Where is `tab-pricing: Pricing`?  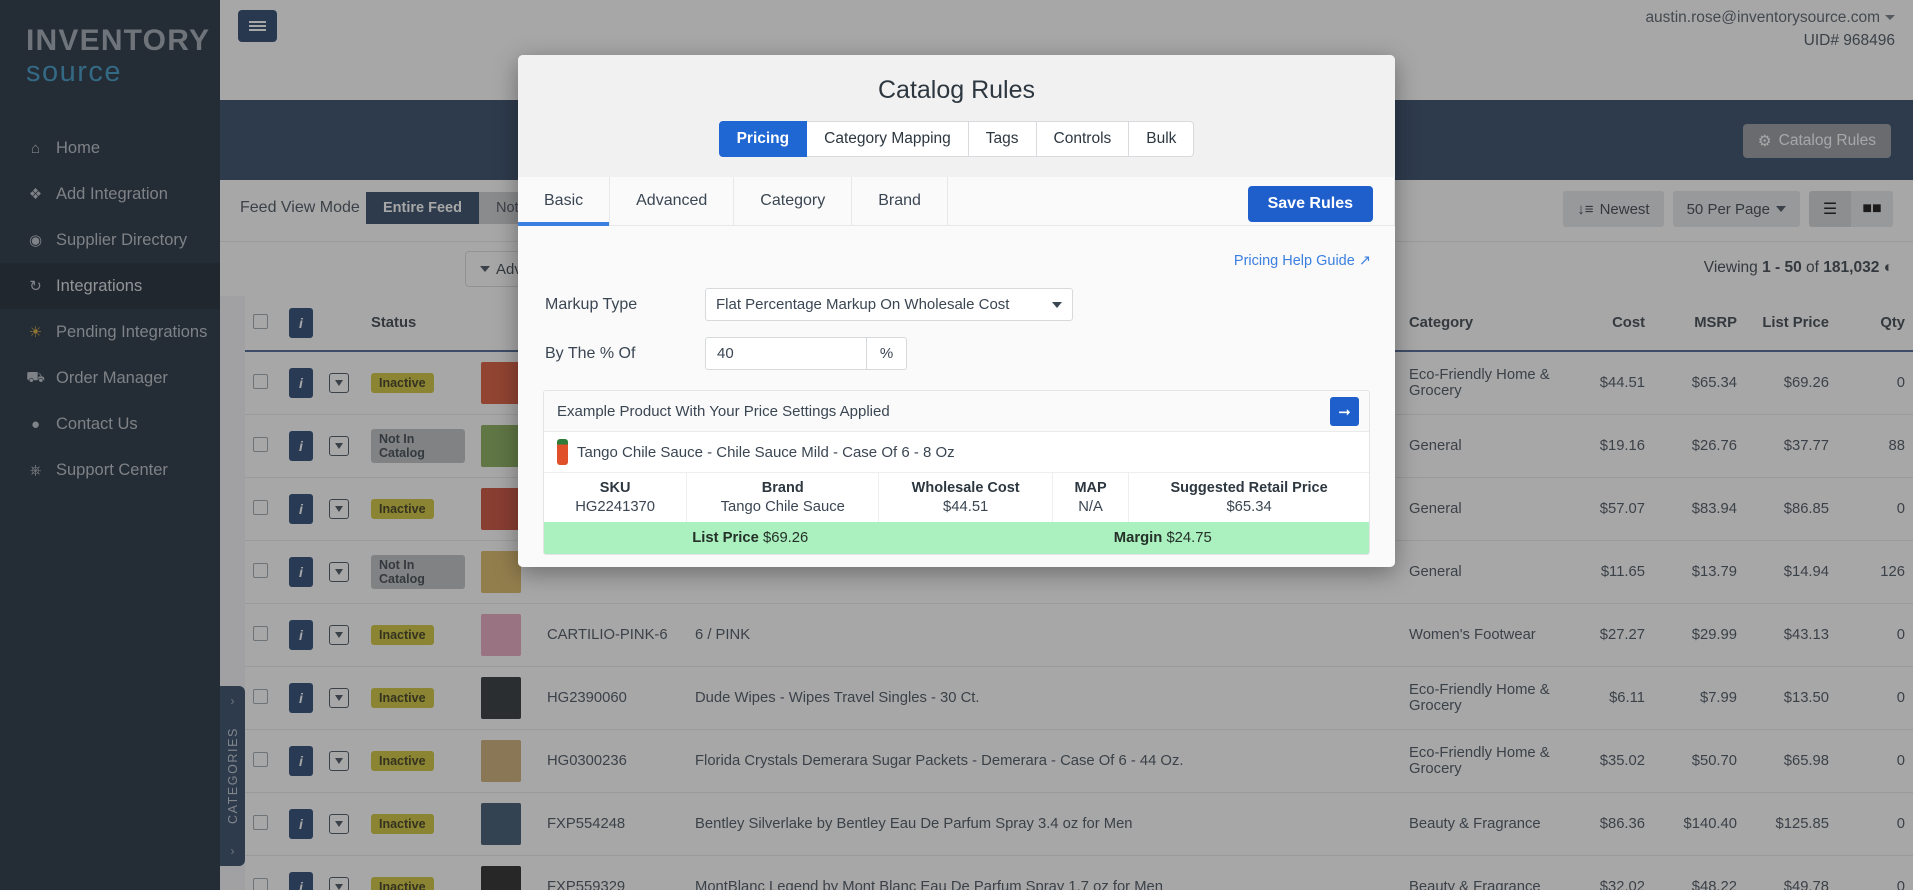
tab-pricing: Pricing is located at coordinates (763, 139).